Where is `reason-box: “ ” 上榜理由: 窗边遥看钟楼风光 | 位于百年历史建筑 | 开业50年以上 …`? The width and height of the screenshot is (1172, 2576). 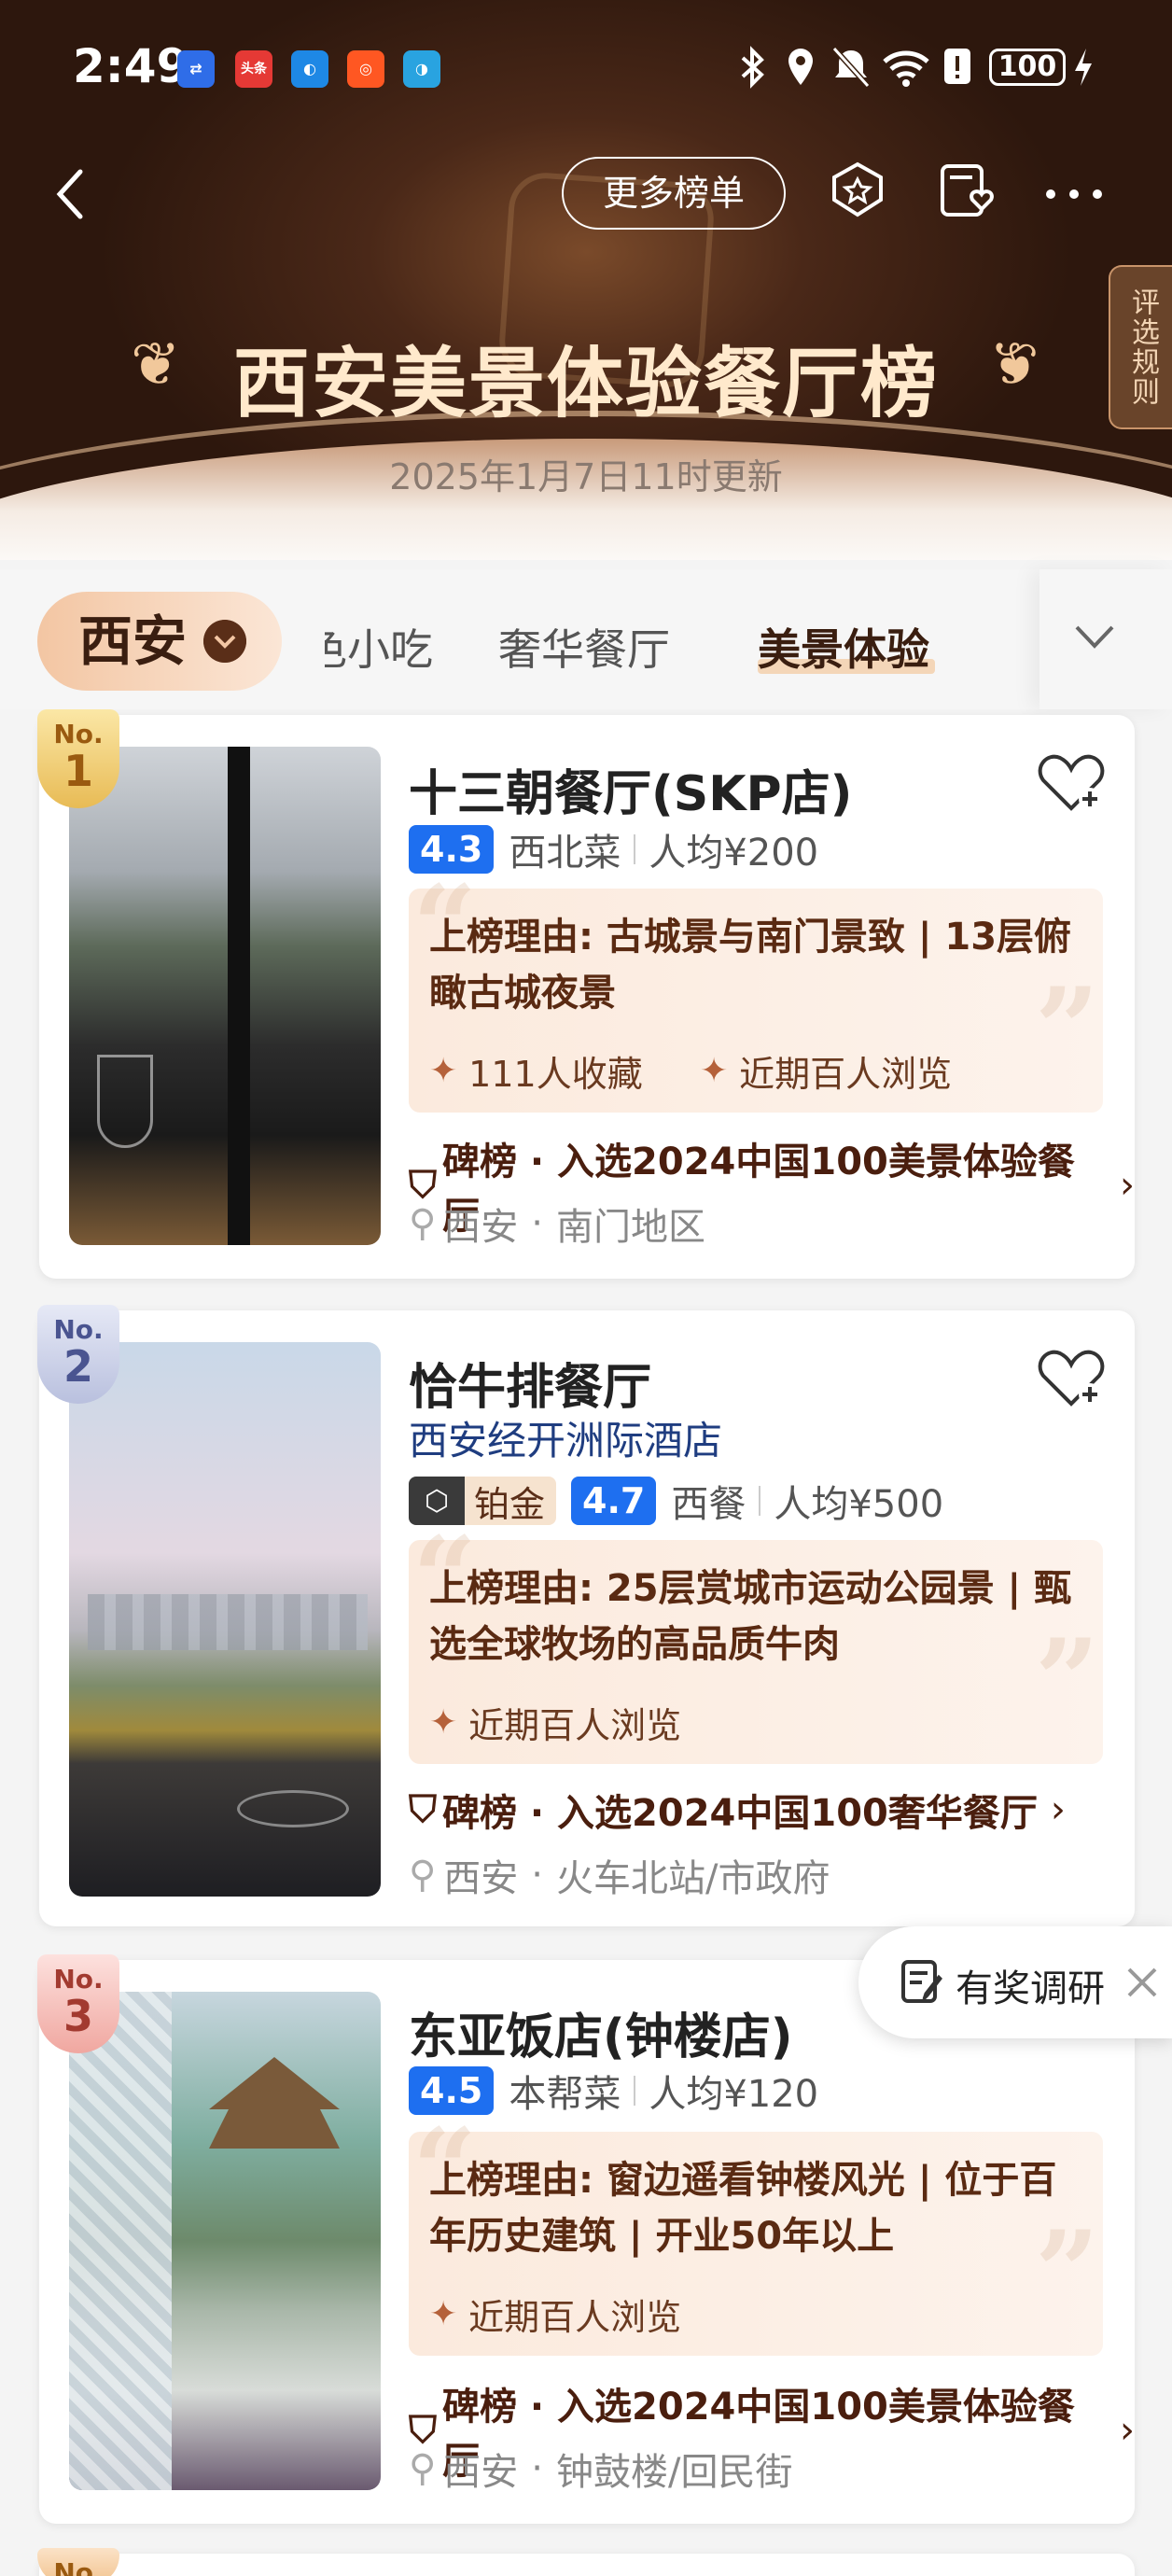
reason-box: “ ” 上榜理由: 窗边遥看钟楼风光 | 位于百年历史建筑 | 开业50年以上 … is located at coordinates (756, 2230).